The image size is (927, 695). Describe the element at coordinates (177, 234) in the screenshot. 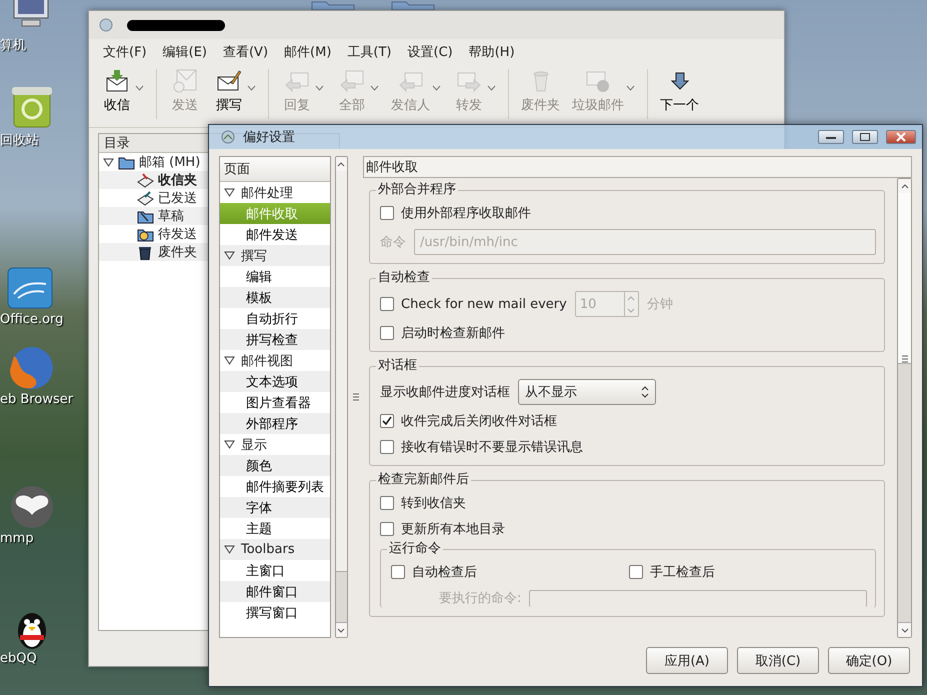

I see `folder-item: 待发送` at that location.